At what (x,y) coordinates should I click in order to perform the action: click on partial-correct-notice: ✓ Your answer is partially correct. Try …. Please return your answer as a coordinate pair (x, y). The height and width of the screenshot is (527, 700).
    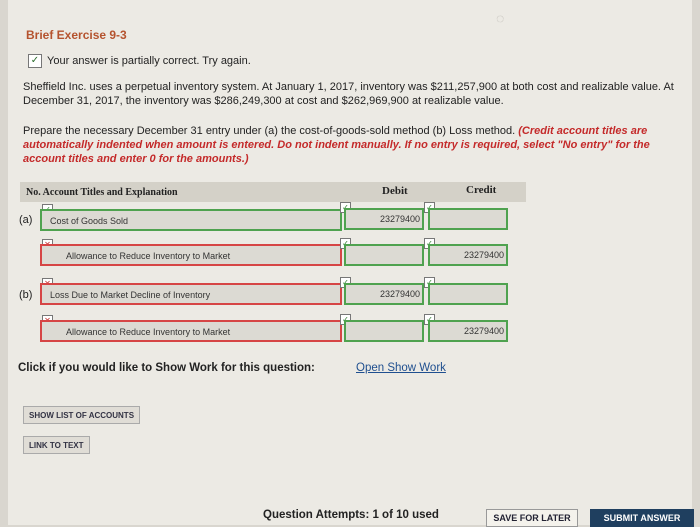
    Looking at the image, I should click on (139, 61).